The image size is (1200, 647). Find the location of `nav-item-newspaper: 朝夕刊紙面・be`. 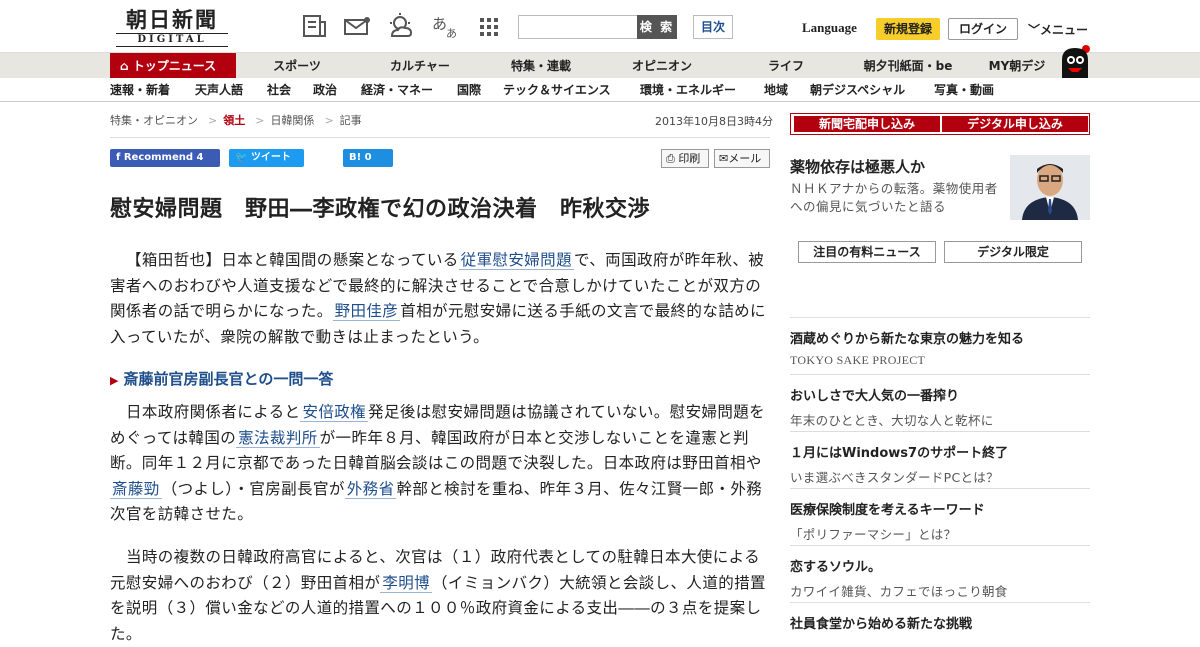

nav-item-newspaper: 朝夕刊紙面・be is located at coordinates (908, 66).